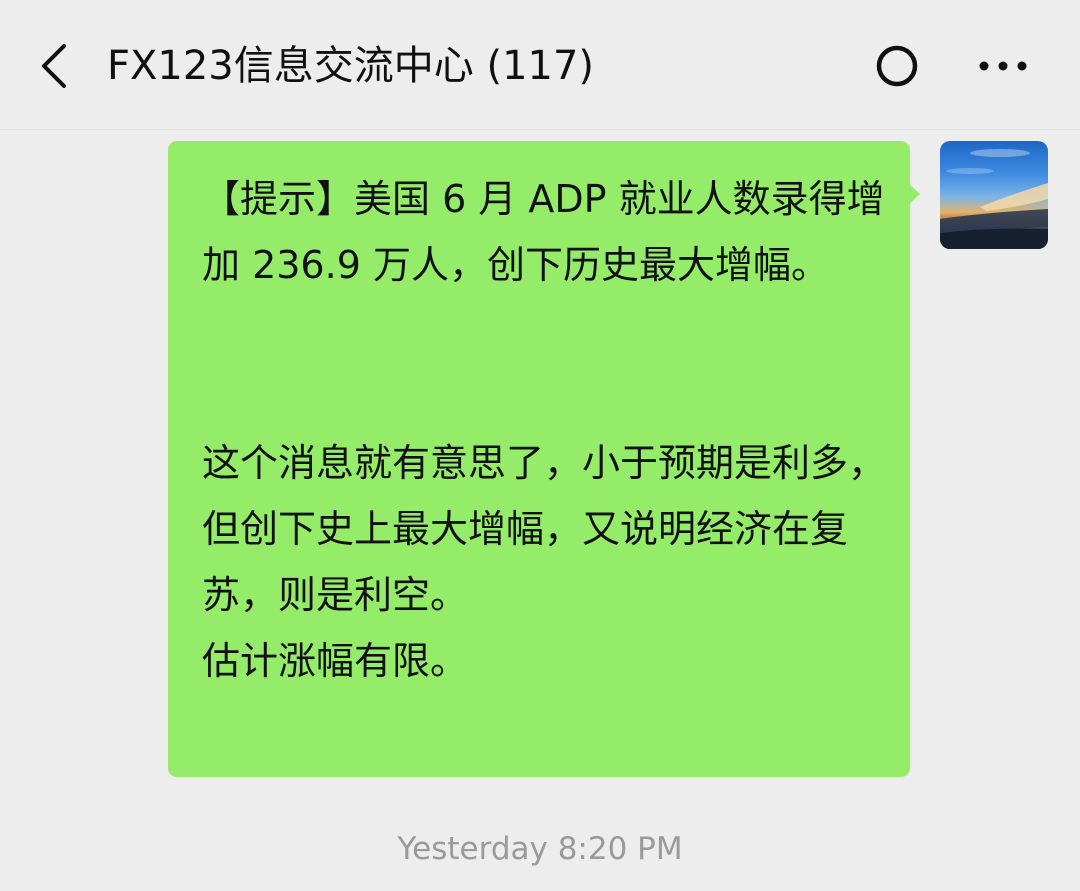 Image resolution: width=1080 pixels, height=891 pixels. Describe the element at coordinates (351, 66) in the screenshot. I see `chat-title: FX123信息交流中心 (117)` at that location.